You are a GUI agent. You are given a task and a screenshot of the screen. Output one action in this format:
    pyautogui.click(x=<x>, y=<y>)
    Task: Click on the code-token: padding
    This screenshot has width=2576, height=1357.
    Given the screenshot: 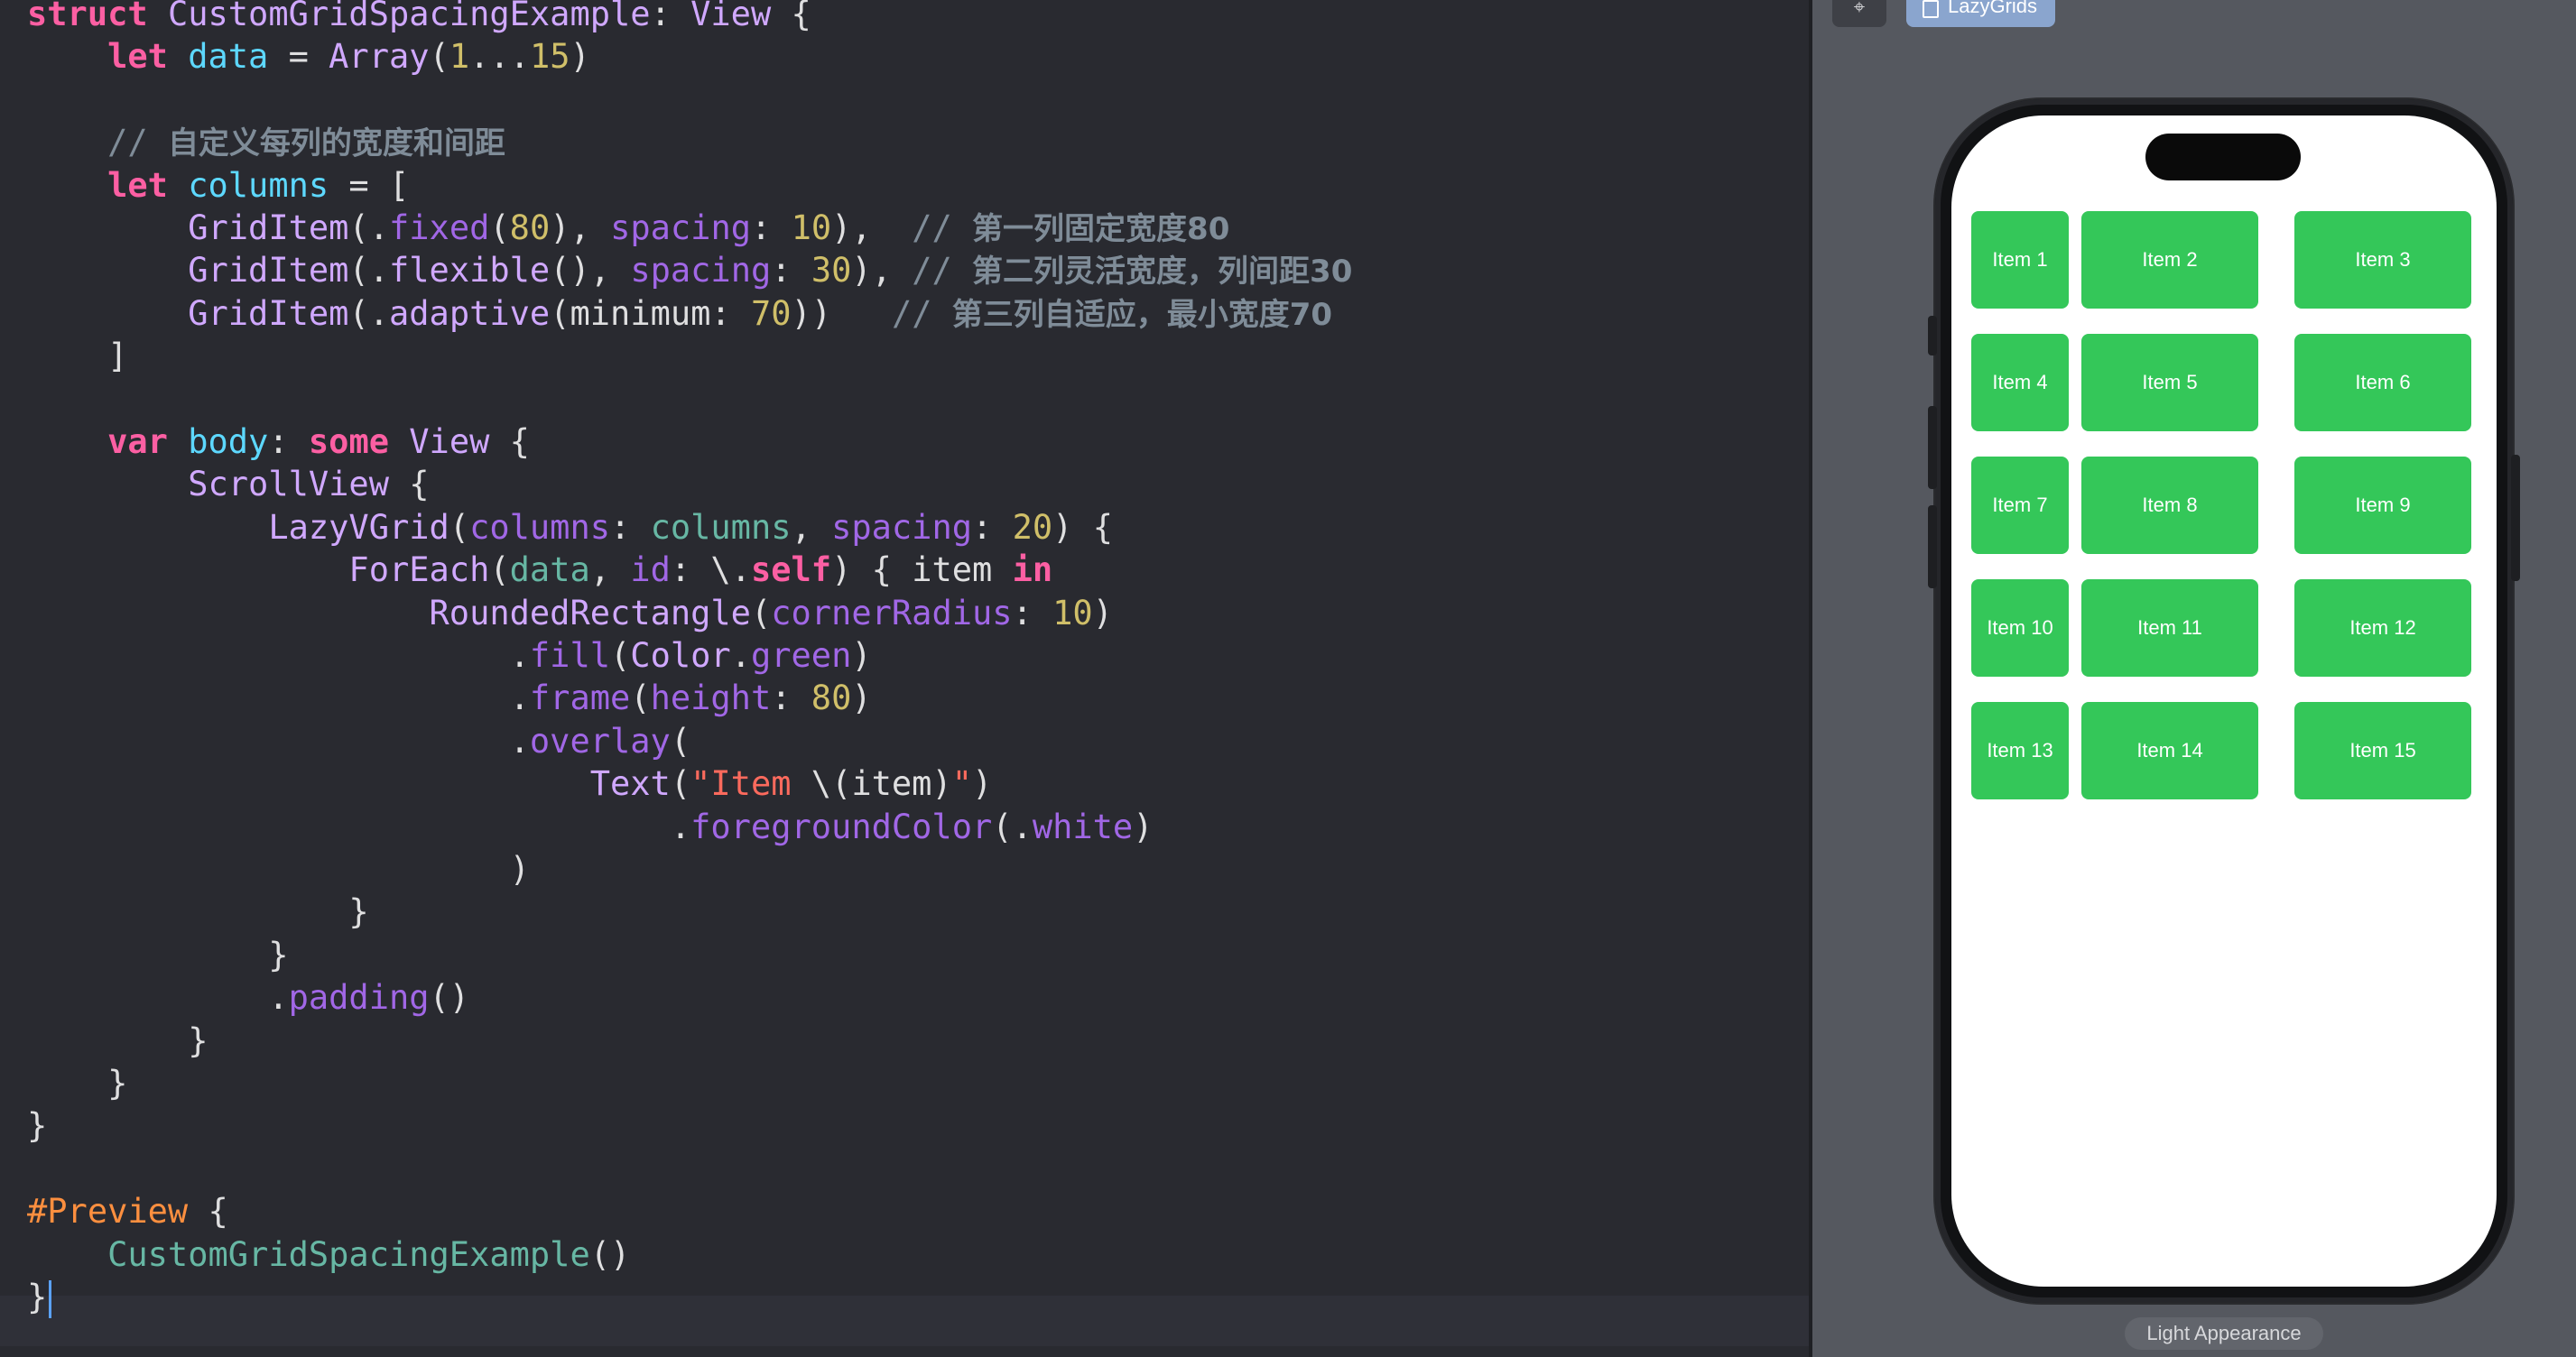 What is the action you would take?
    pyautogui.click(x=359, y=998)
    